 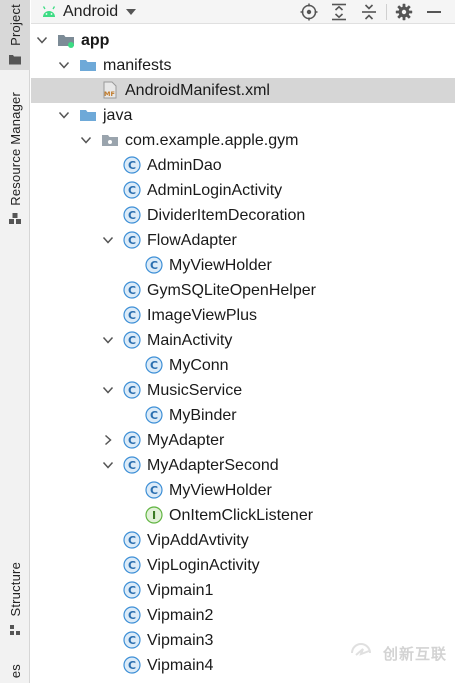 I want to click on tree-row: java, so click(x=243, y=115).